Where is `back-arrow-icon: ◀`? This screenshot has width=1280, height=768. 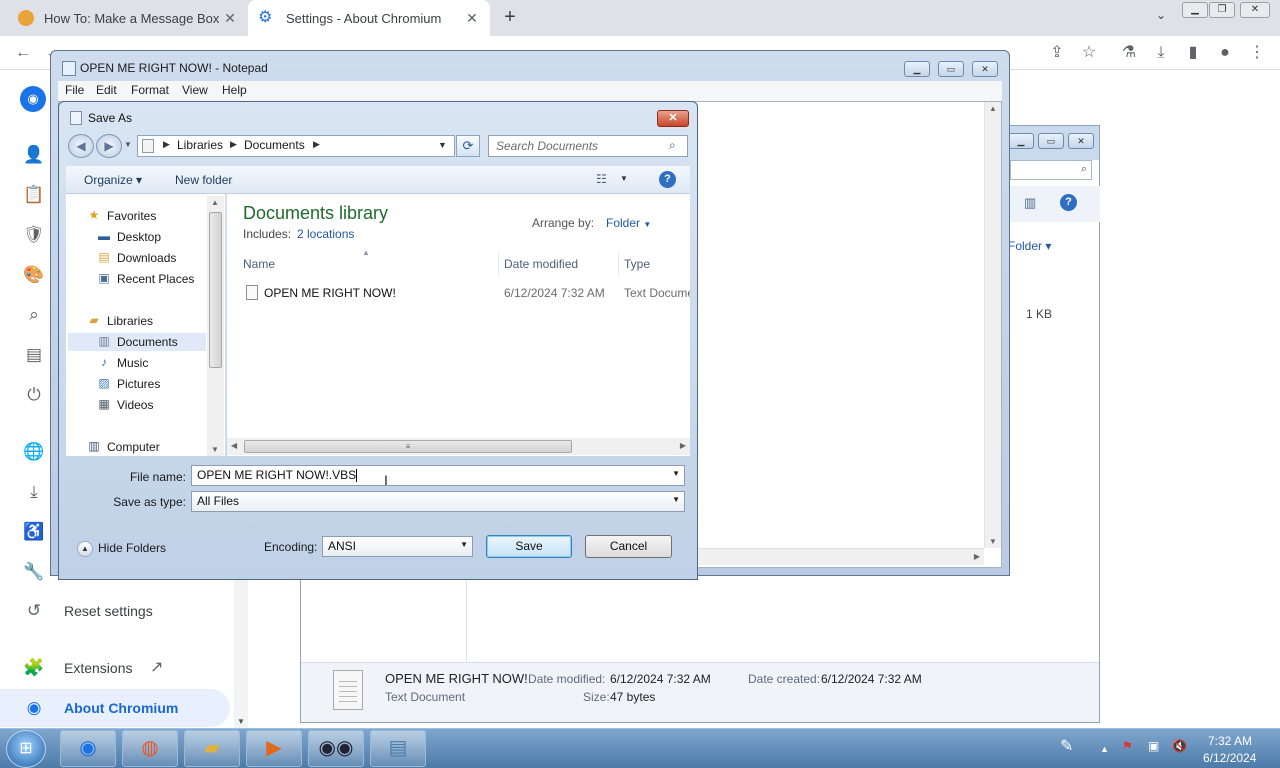
back-arrow-icon: ◀ is located at coordinates (81, 146).